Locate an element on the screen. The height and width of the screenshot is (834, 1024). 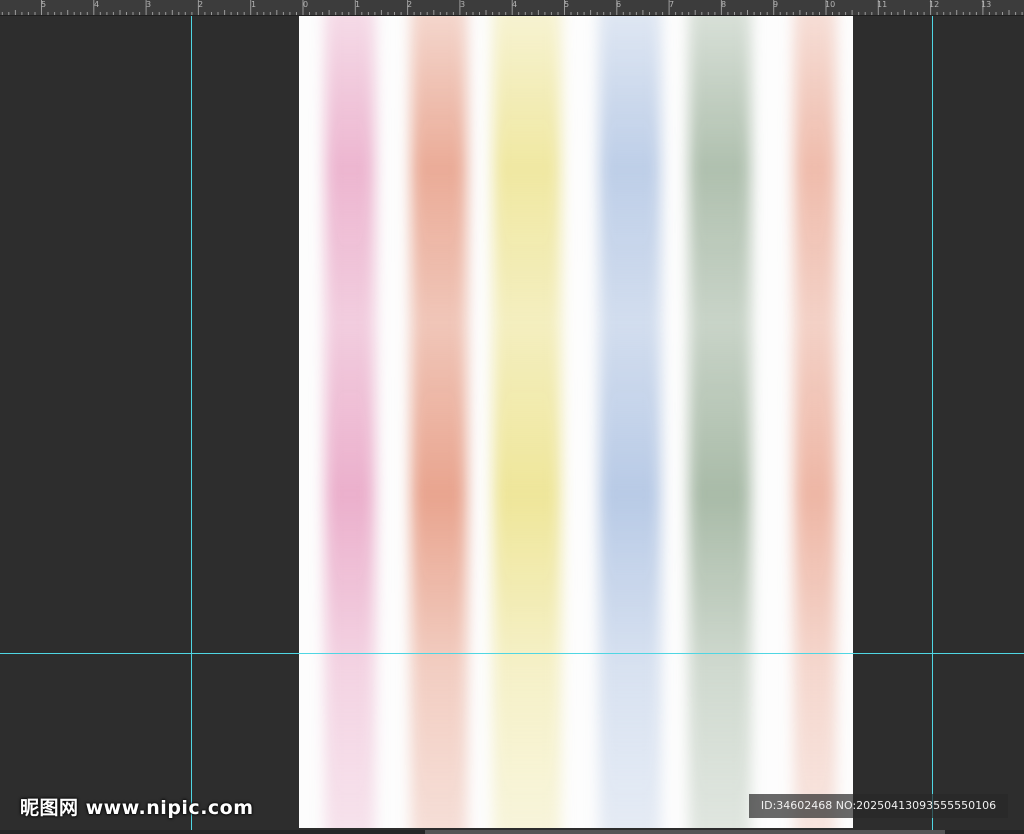
ruler-label: 6 is located at coordinates (619, 4).